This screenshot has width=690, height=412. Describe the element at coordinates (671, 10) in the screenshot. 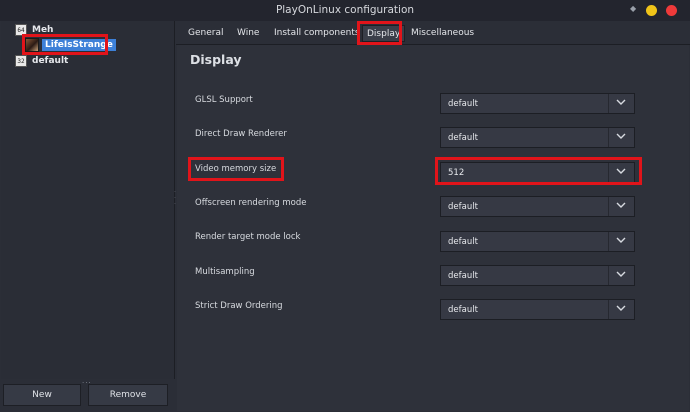

I see `close-button` at that location.